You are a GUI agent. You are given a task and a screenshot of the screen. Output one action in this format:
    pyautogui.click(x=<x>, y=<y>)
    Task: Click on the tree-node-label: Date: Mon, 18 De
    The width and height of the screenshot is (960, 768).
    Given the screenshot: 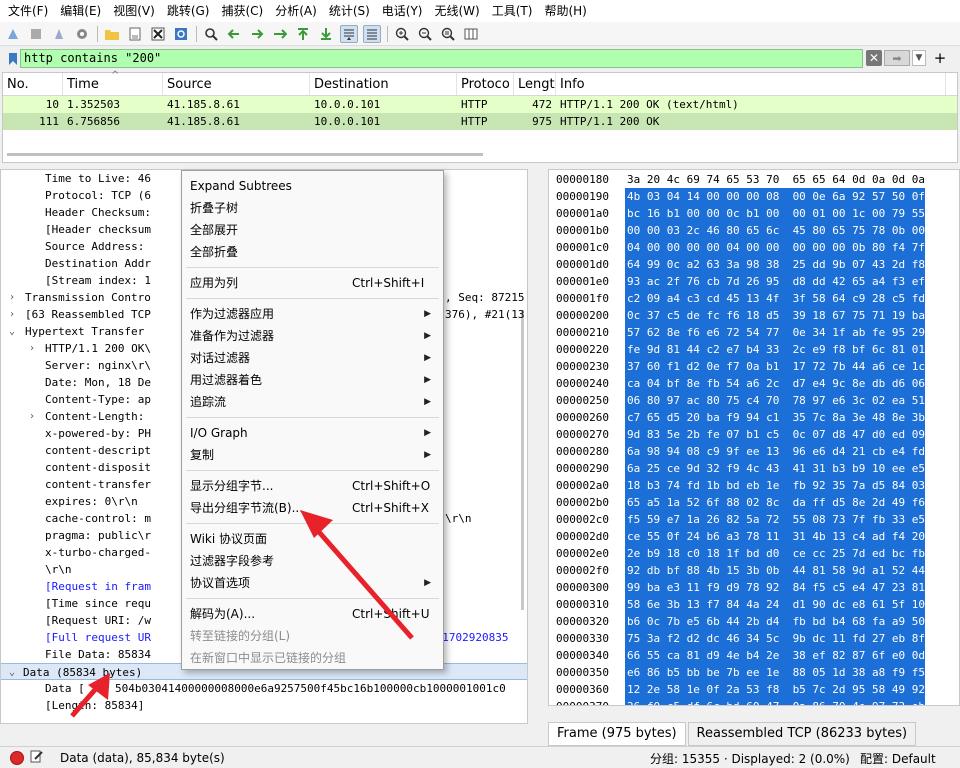 What is the action you would take?
    pyautogui.click(x=98, y=382)
    